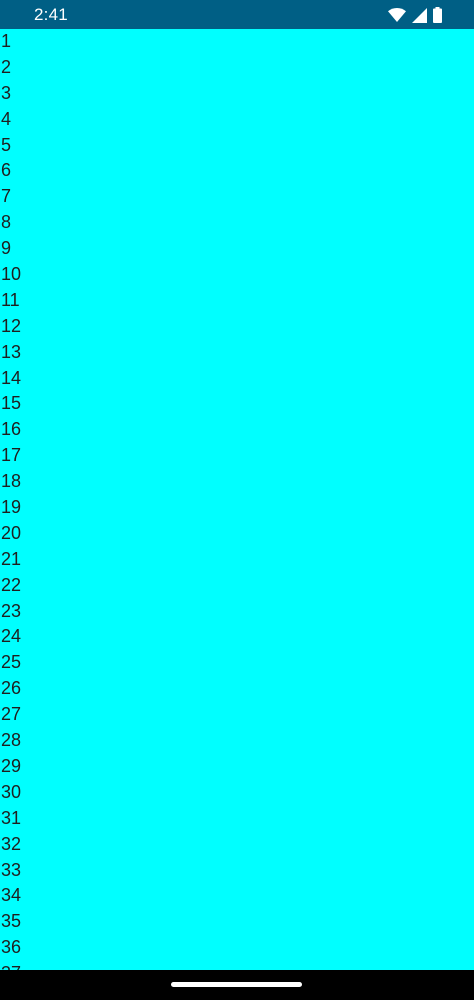 The image size is (474, 1000). What do you see at coordinates (11, 740) in the screenshot?
I see `list-item: 28` at bounding box center [11, 740].